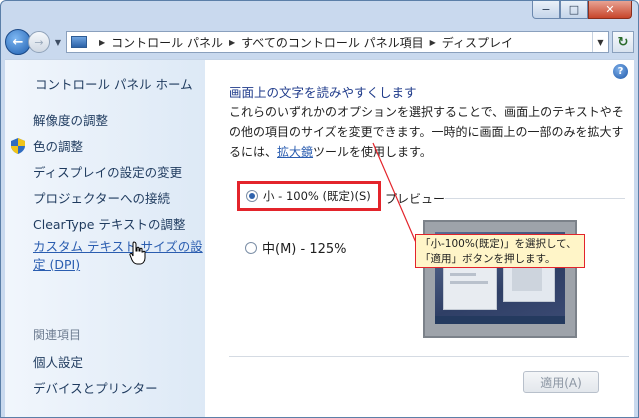 The image size is (639, 418). I want to click on forward-button: →, so click(39, 42).